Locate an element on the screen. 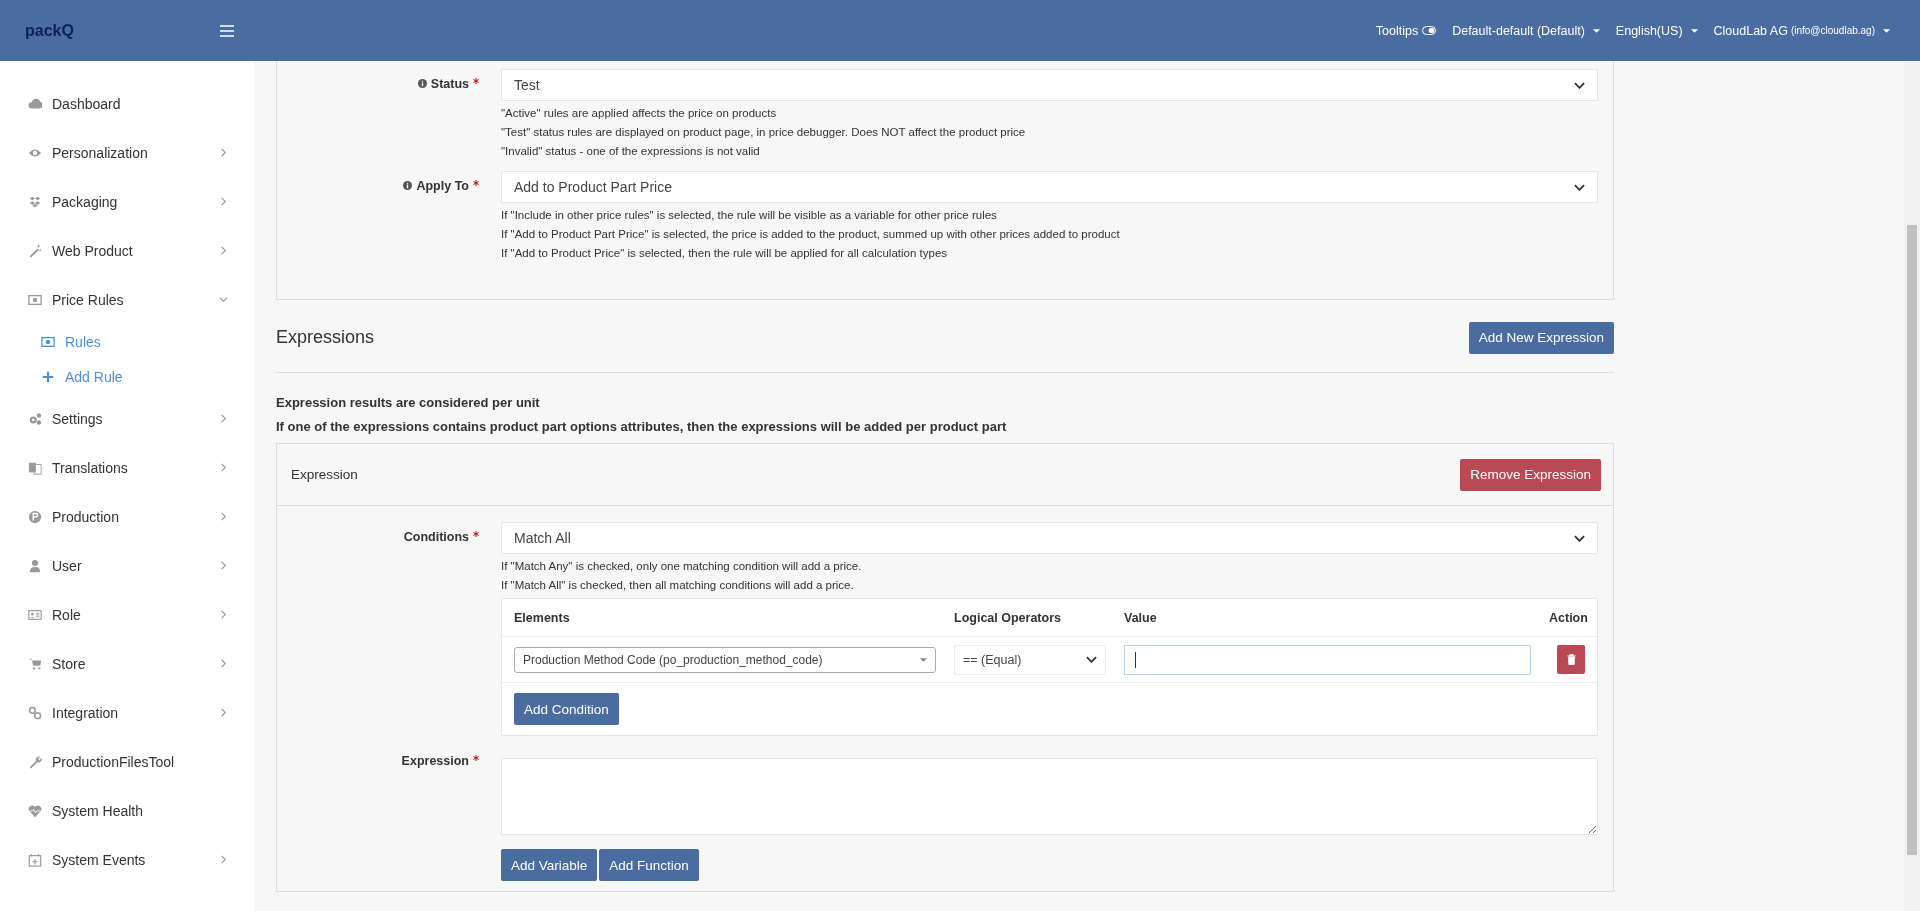  help-text: "Invalid" status - one of the expressions is not valid is located at coordinates (631, 151).